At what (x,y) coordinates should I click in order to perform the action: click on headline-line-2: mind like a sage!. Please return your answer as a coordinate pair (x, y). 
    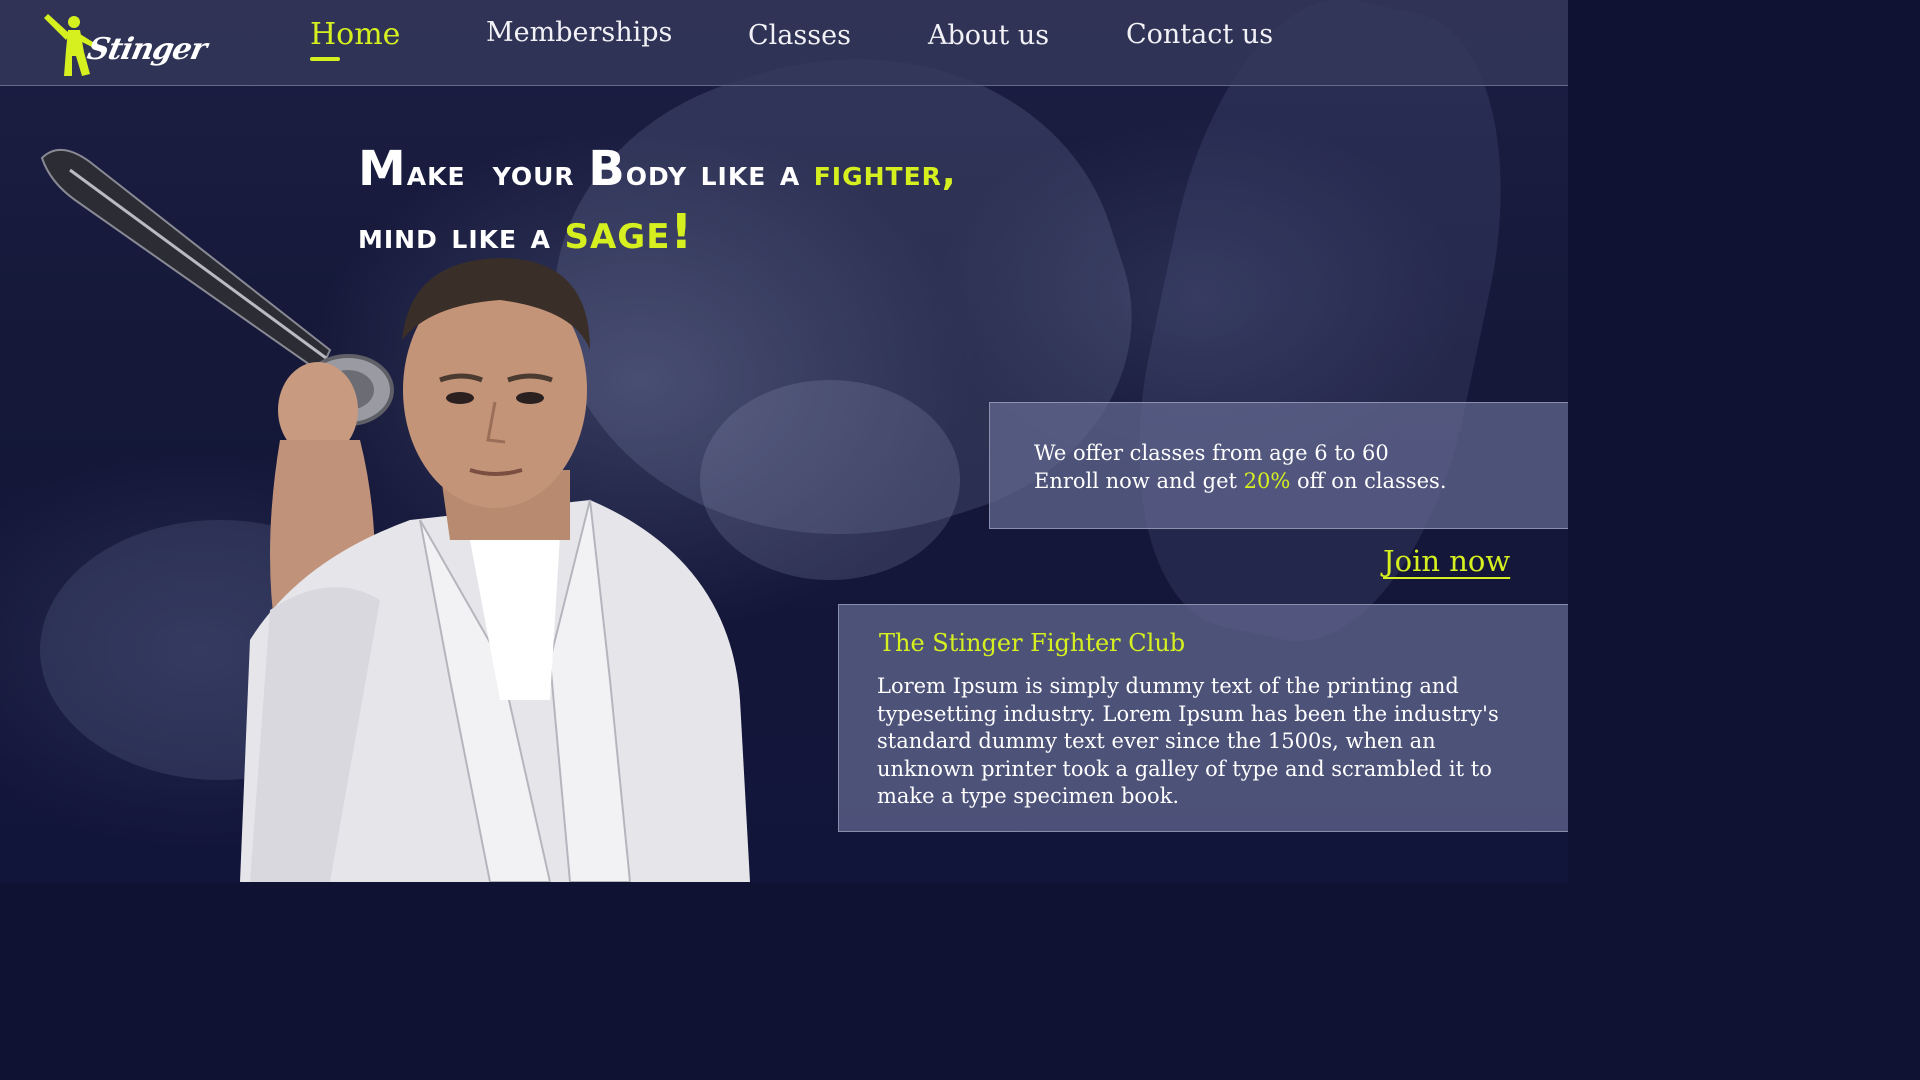
    Looking at the image, I should click on (526, 232).